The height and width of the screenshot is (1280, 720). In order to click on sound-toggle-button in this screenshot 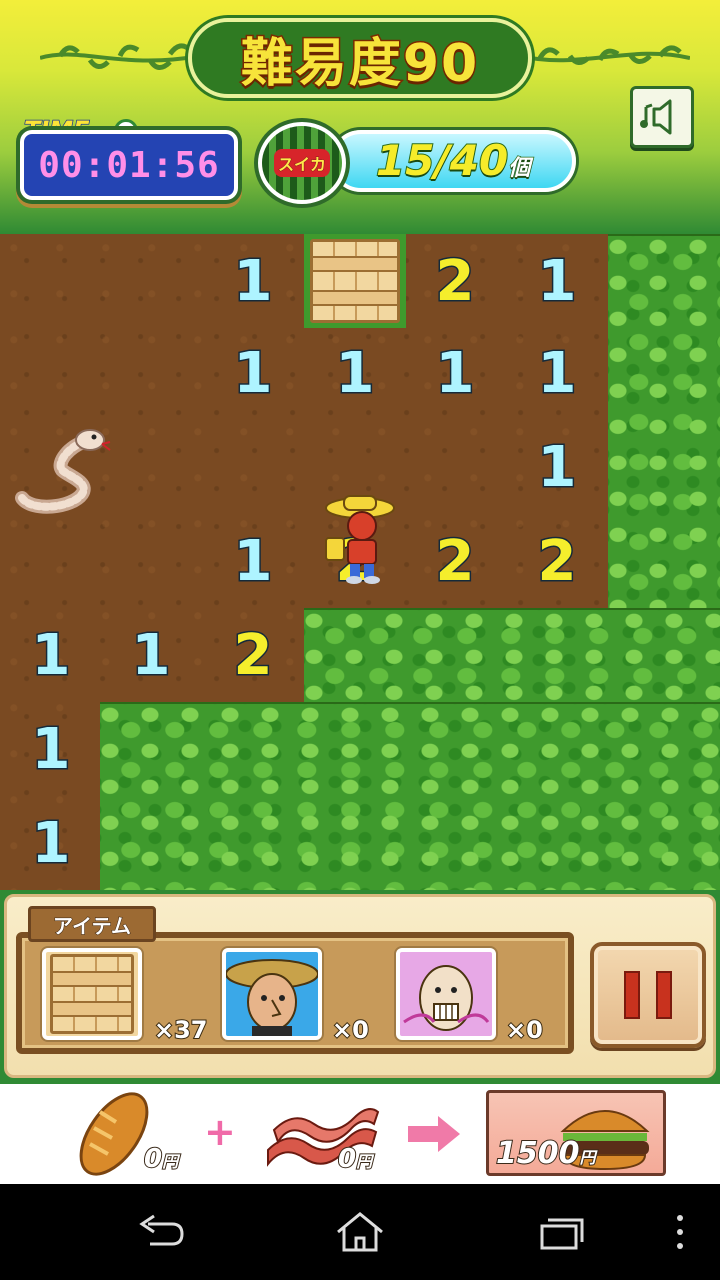, I will do `click(662, 117)`.